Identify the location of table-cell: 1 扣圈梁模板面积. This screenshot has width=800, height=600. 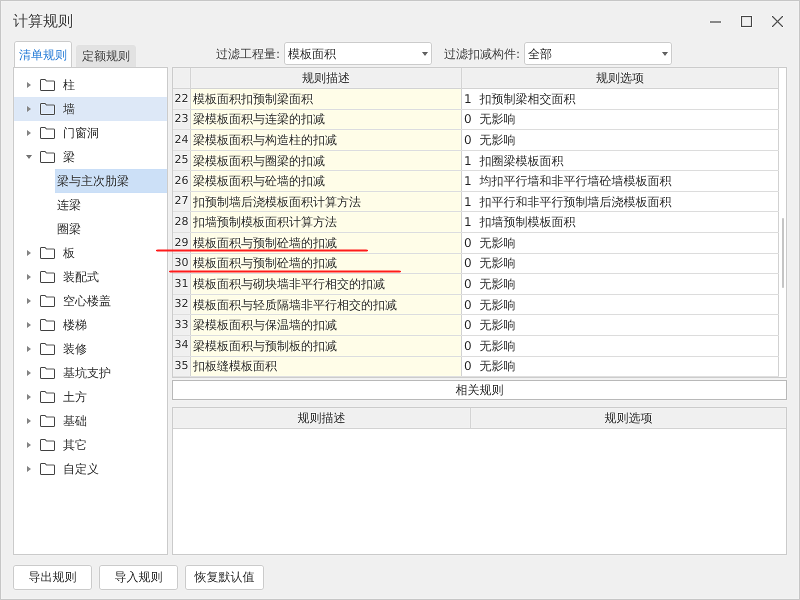
(620, 160).